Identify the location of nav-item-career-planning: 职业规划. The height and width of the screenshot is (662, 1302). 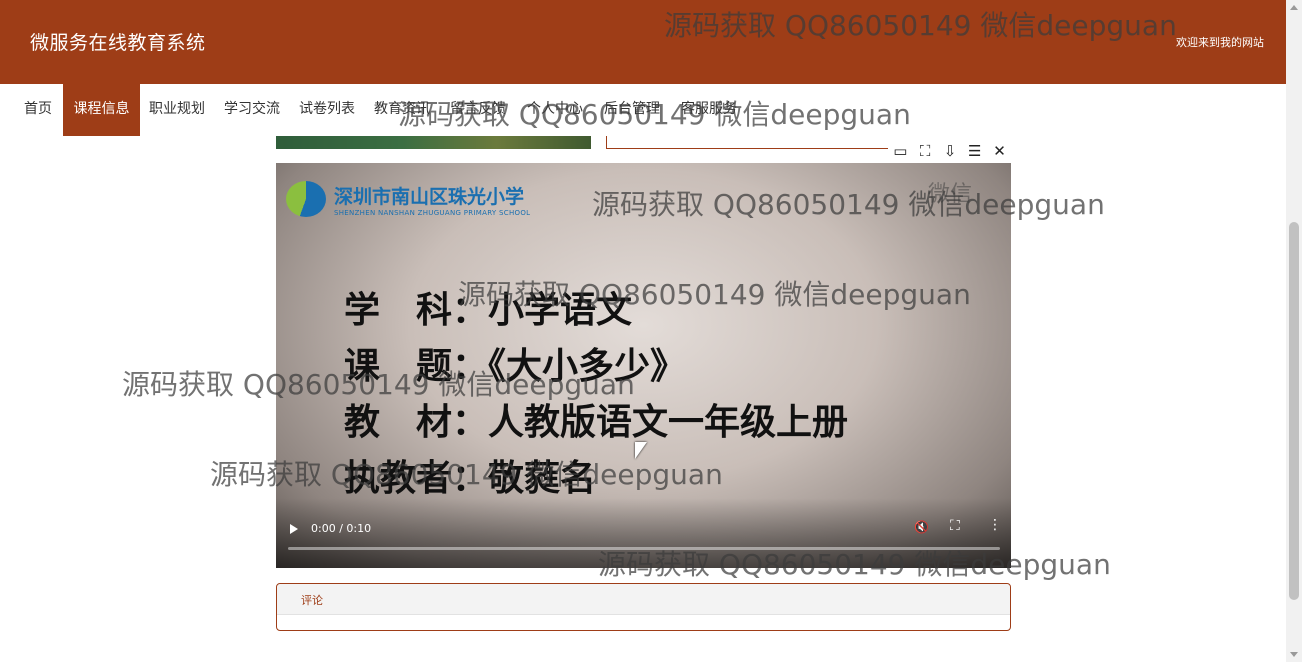
(177, 110).